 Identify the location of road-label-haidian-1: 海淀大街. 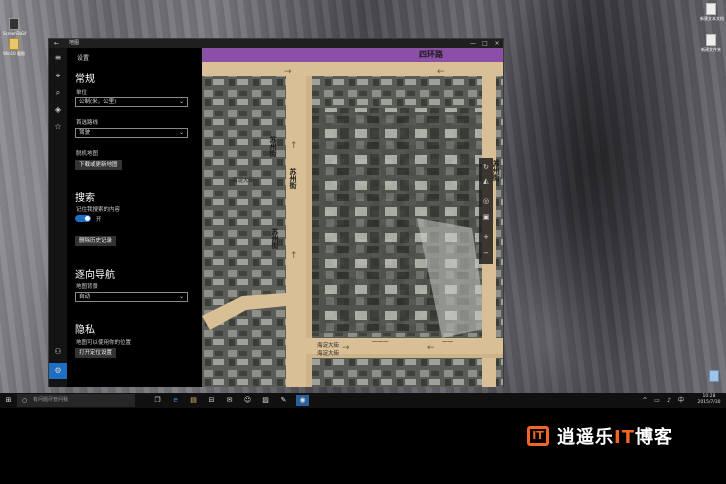
(328, 346).